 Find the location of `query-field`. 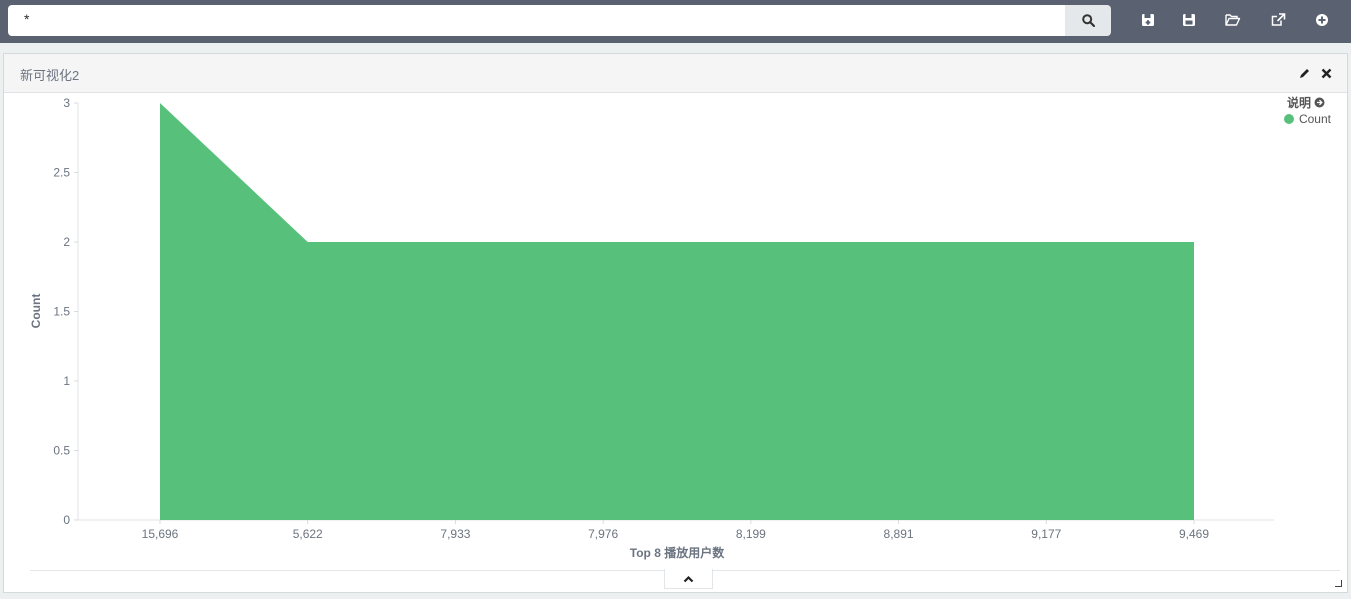

query-field is located at coordinates (536, 20).